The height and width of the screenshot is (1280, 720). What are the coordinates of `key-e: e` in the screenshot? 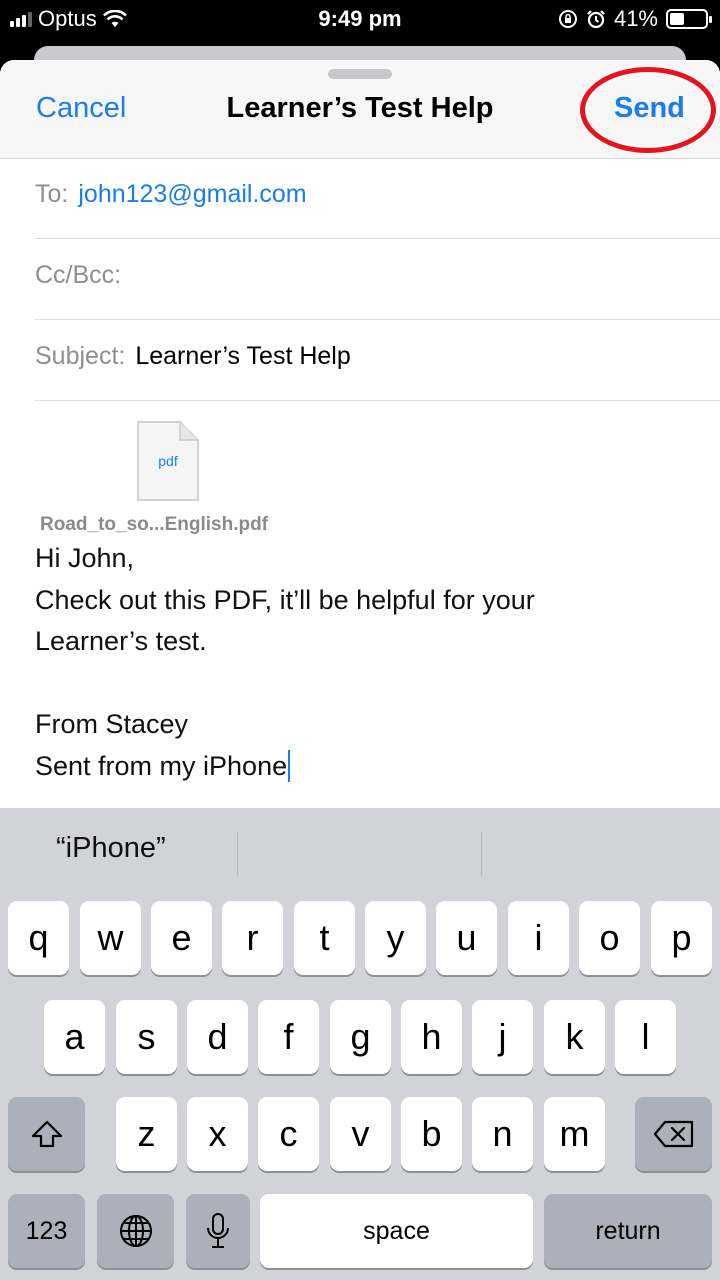 It's located at (181, 938).